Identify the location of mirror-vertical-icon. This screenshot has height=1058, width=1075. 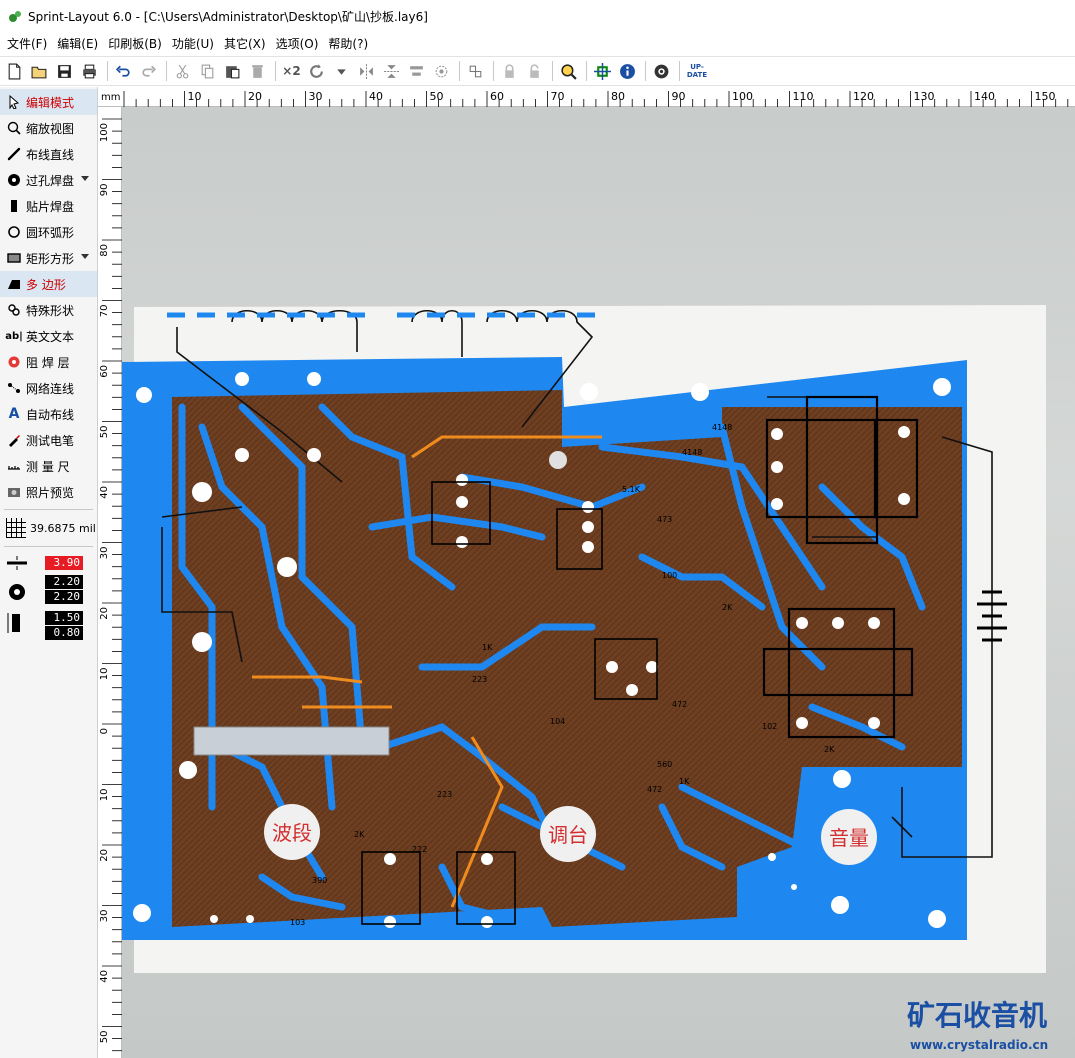
(391, 71).